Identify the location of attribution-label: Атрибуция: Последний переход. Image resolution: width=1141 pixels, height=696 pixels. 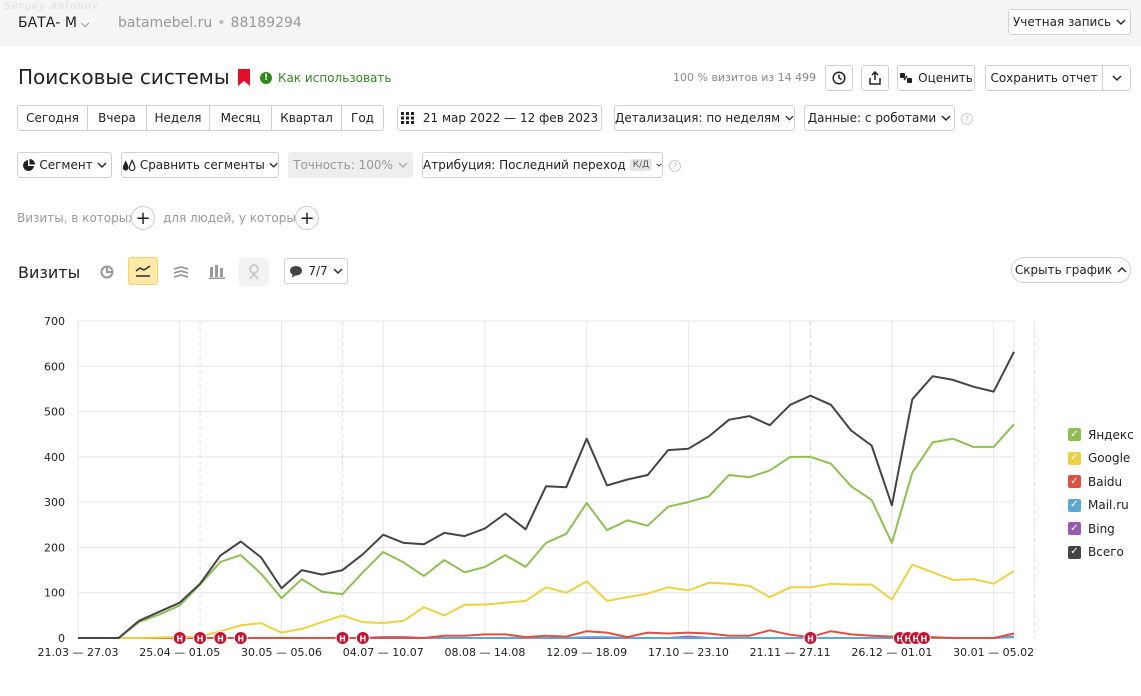
(524, 165).